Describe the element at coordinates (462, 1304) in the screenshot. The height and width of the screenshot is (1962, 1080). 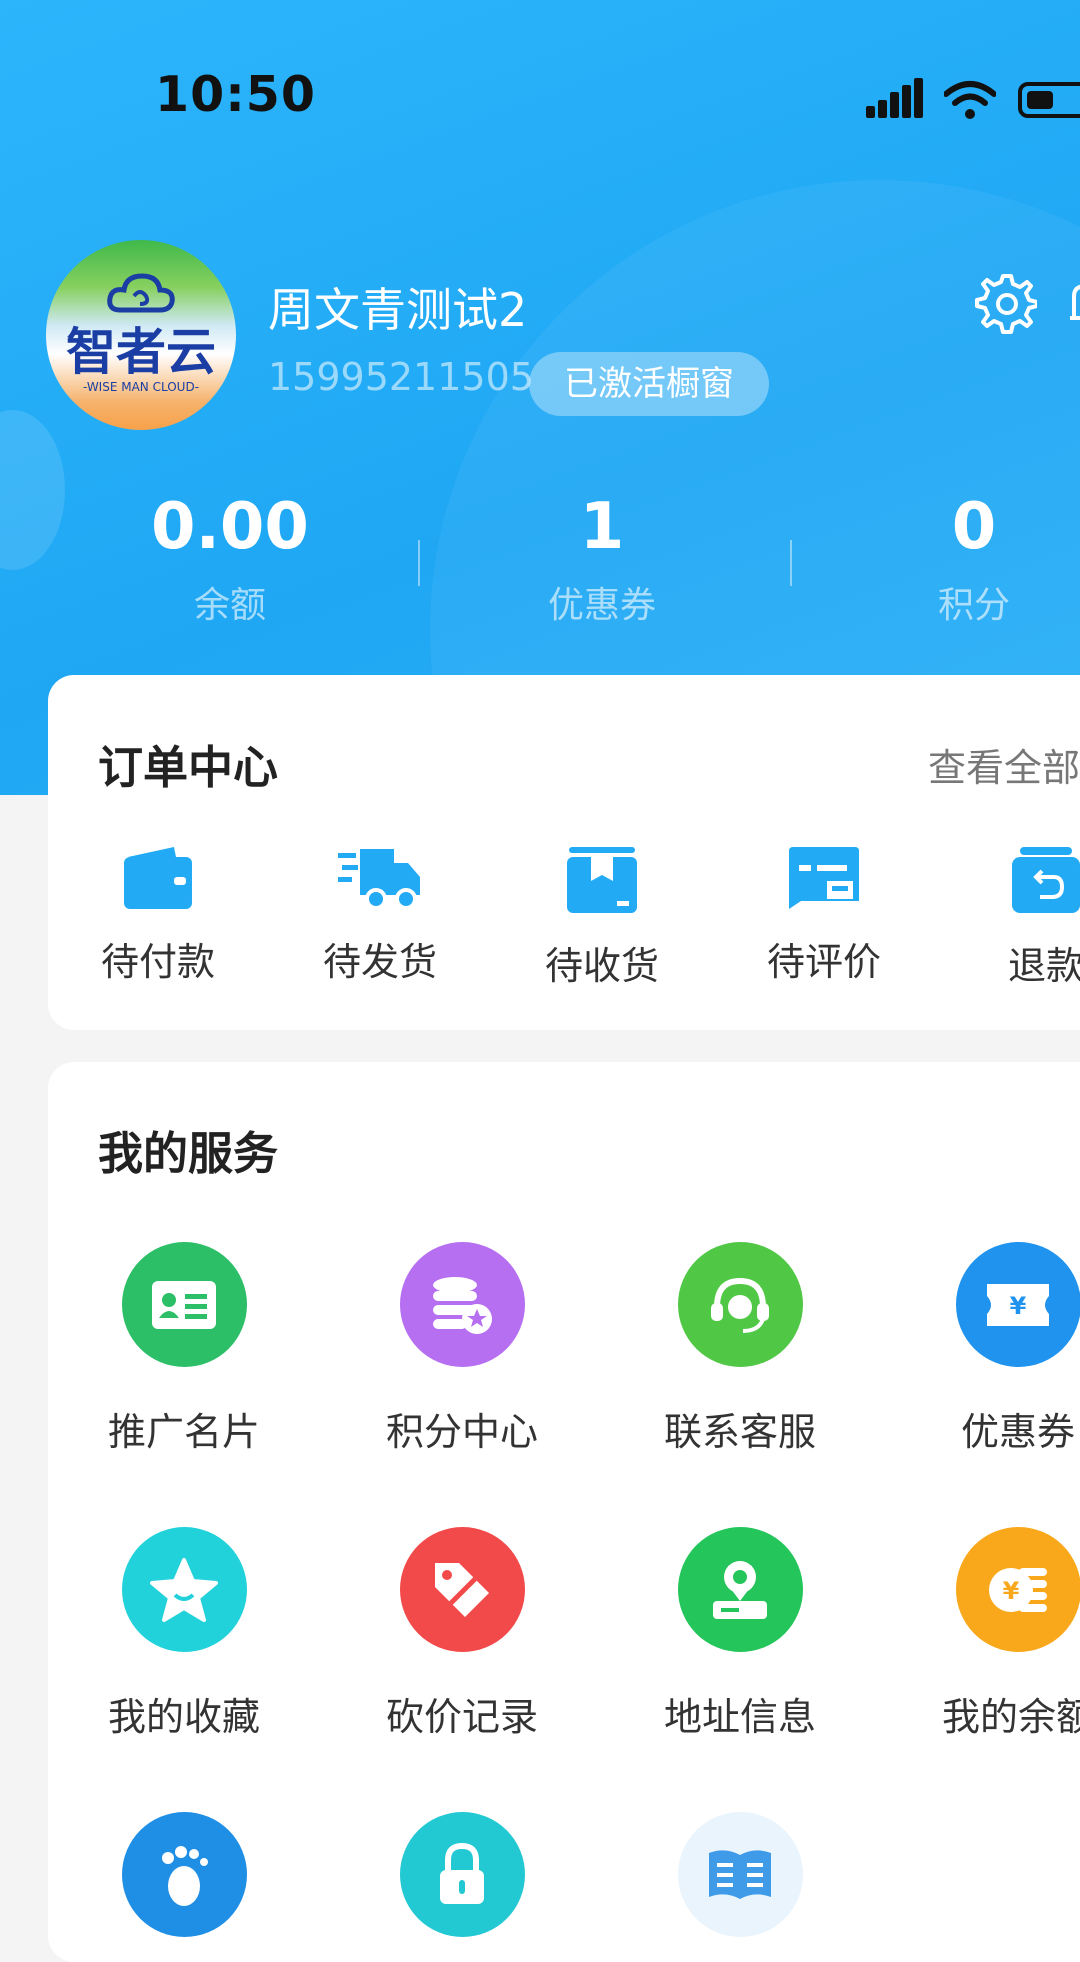
I see `points-coins-icon` at that location.